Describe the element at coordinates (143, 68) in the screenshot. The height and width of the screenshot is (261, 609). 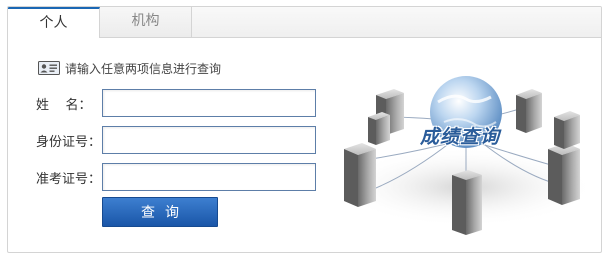
I see `hint-text: 请输入任意两项信息进行查询` at that location.